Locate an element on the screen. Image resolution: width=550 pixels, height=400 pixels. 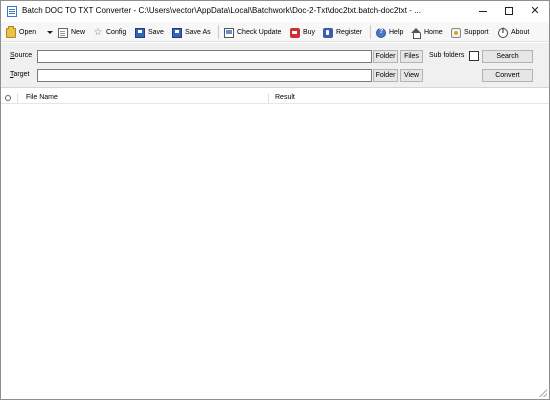
save-icon is located at coordinates (140, 32).